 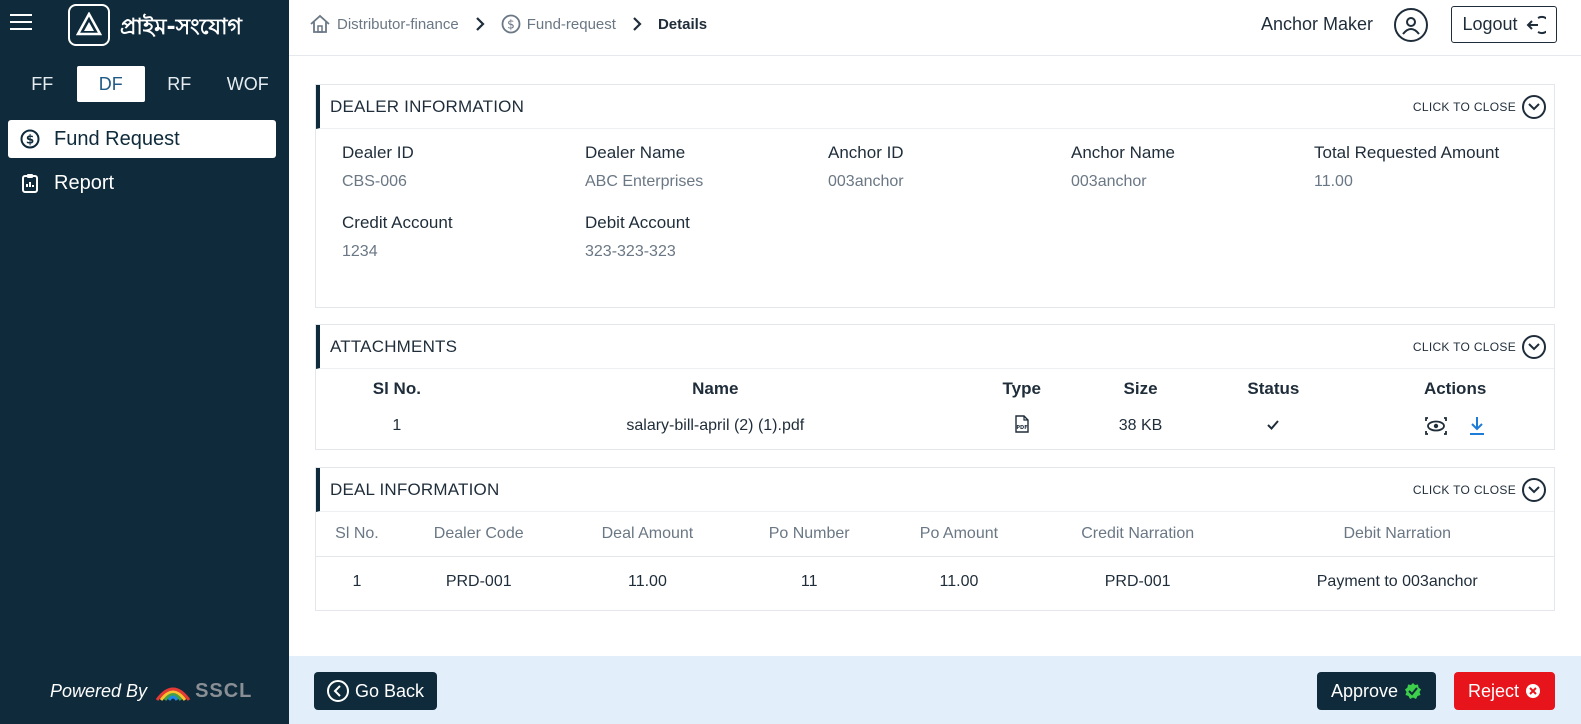 I want to click on field-label: Dealer ID, so click(x=378, y=152).